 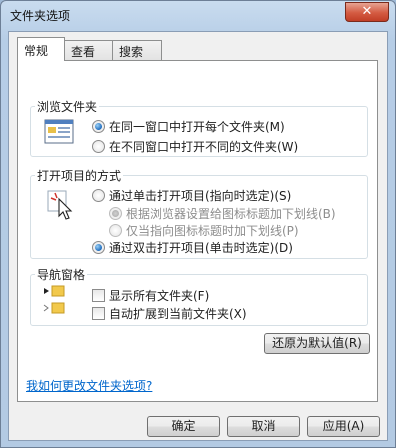 I want to click on tab-view: 查看, so click(x=88, y=50).